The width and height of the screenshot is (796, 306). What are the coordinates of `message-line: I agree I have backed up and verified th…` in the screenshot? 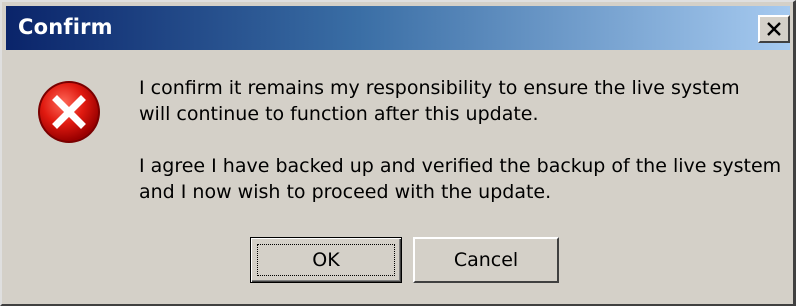 It's located at (460, 166).